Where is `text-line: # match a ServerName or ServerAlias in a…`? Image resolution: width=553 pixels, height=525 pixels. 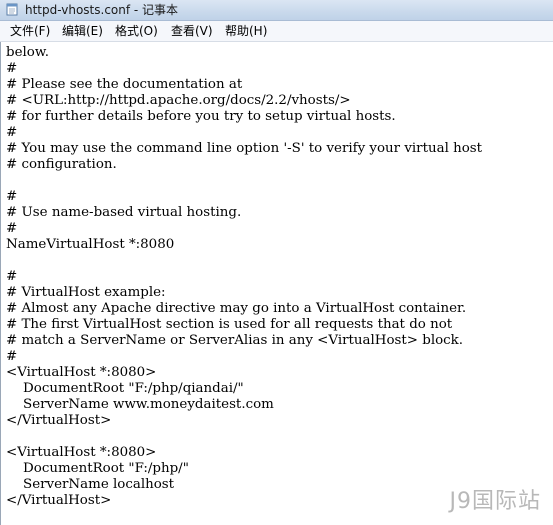
text-line: # match a ServerName or ServerAlias in a… is located at coordinates (235, 340).